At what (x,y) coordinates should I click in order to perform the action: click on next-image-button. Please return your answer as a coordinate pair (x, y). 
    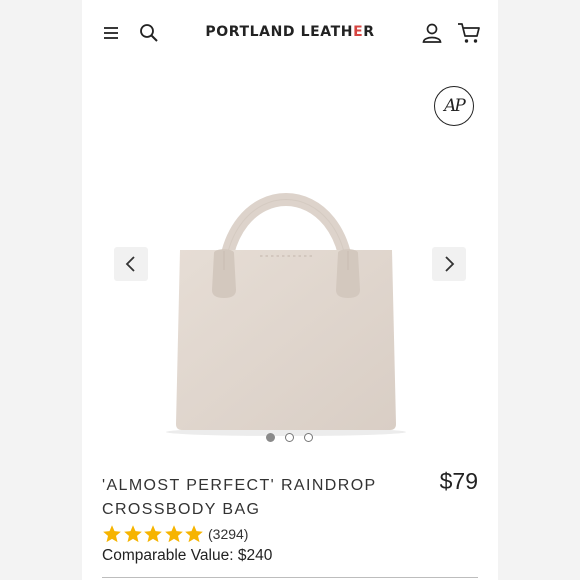
    Looking at the image, I should click on (449, 264).